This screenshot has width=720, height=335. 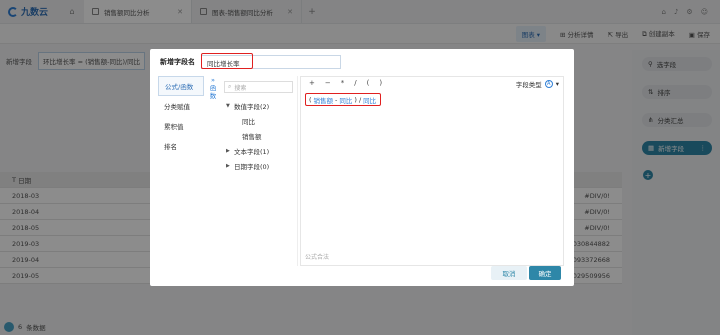 What do you see at coordinates (336, 99) in the screenshot?
I see `formula-token: -` at bounding box center [336, 99].